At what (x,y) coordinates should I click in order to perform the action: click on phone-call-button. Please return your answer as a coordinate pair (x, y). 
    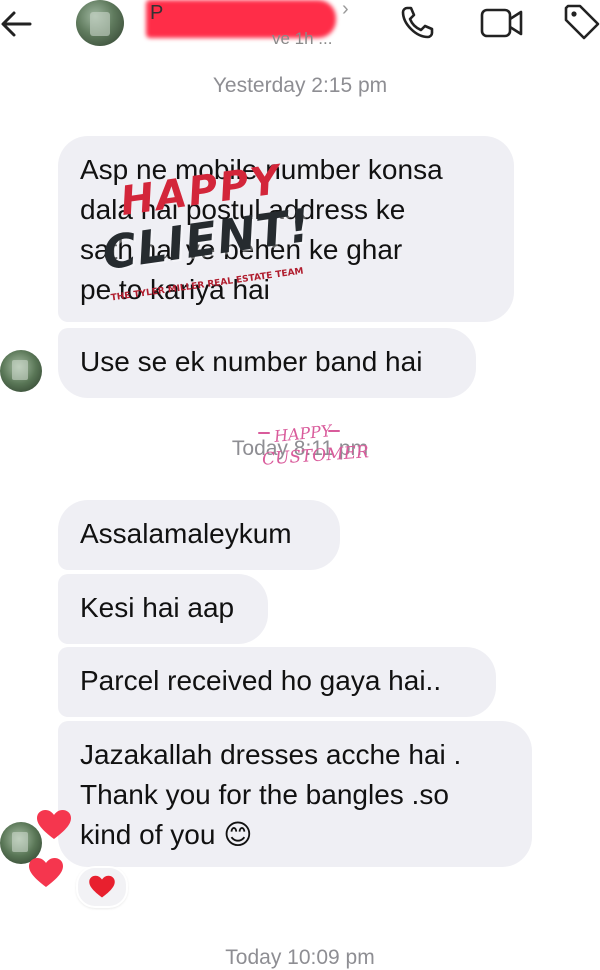
    Looking at the image, I should click on (418, 22).